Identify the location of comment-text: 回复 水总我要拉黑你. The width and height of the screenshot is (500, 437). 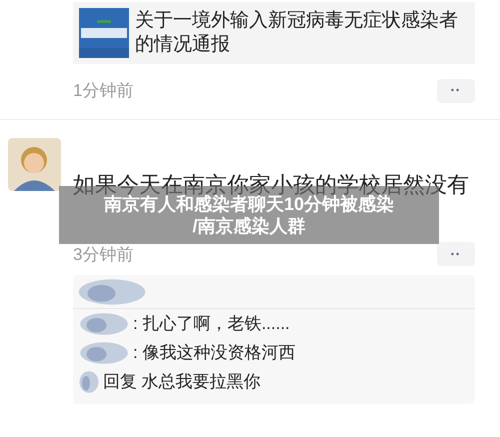
(182, 381).